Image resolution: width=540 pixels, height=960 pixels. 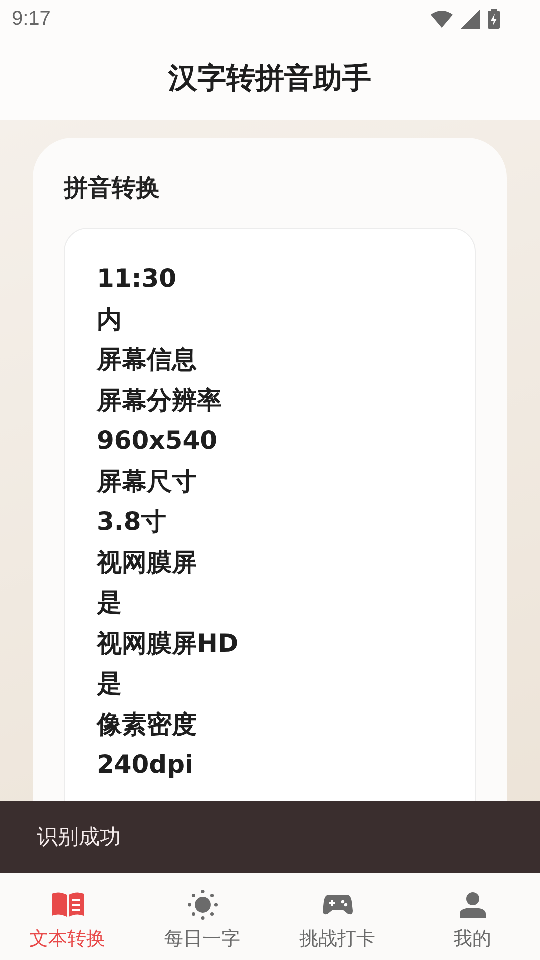 What do you see at coordinates (470, 19) in the screenshot?
I see `signal-icon` at bounding box center [470, 19].